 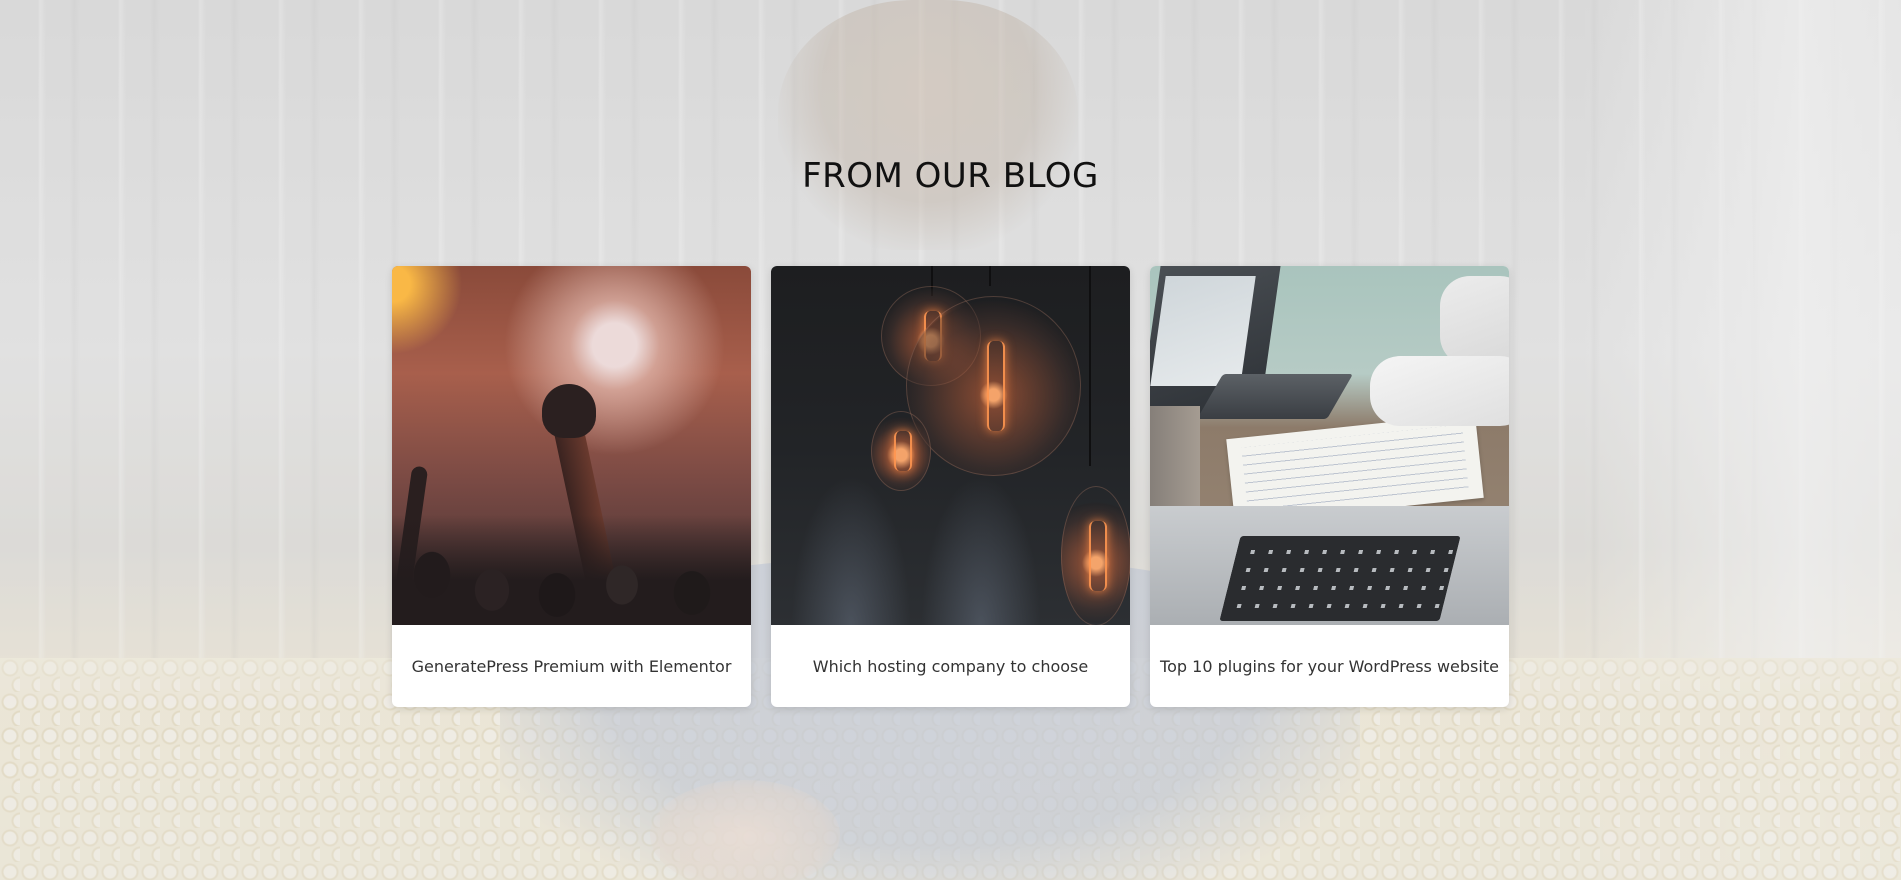 I want to click on blog-post-card: GeneratePress Premium with Elementor, so click(x=571, y=486).